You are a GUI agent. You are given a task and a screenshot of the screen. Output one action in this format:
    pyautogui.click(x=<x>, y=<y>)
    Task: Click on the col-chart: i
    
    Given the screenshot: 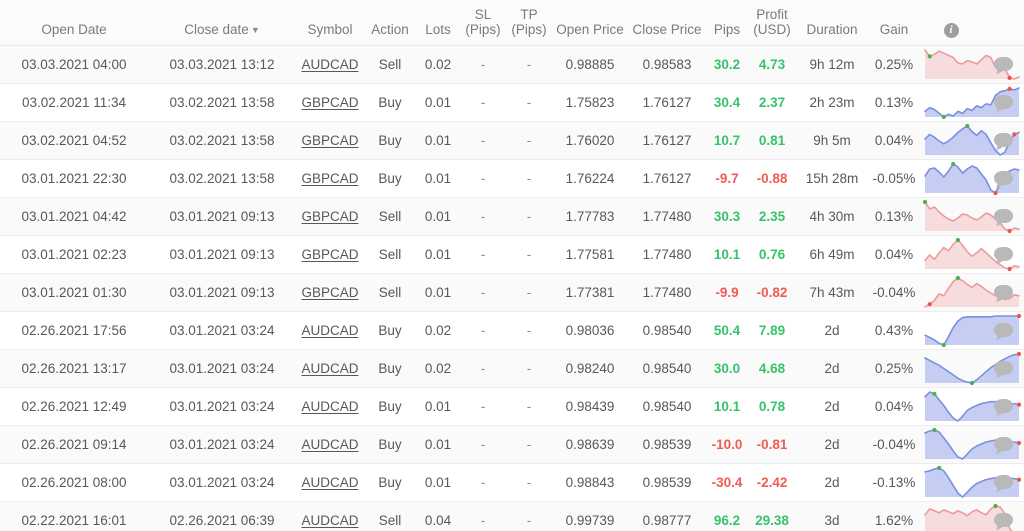 What is the action you would take?
    pyautogui.click(x=951, y=23)
    